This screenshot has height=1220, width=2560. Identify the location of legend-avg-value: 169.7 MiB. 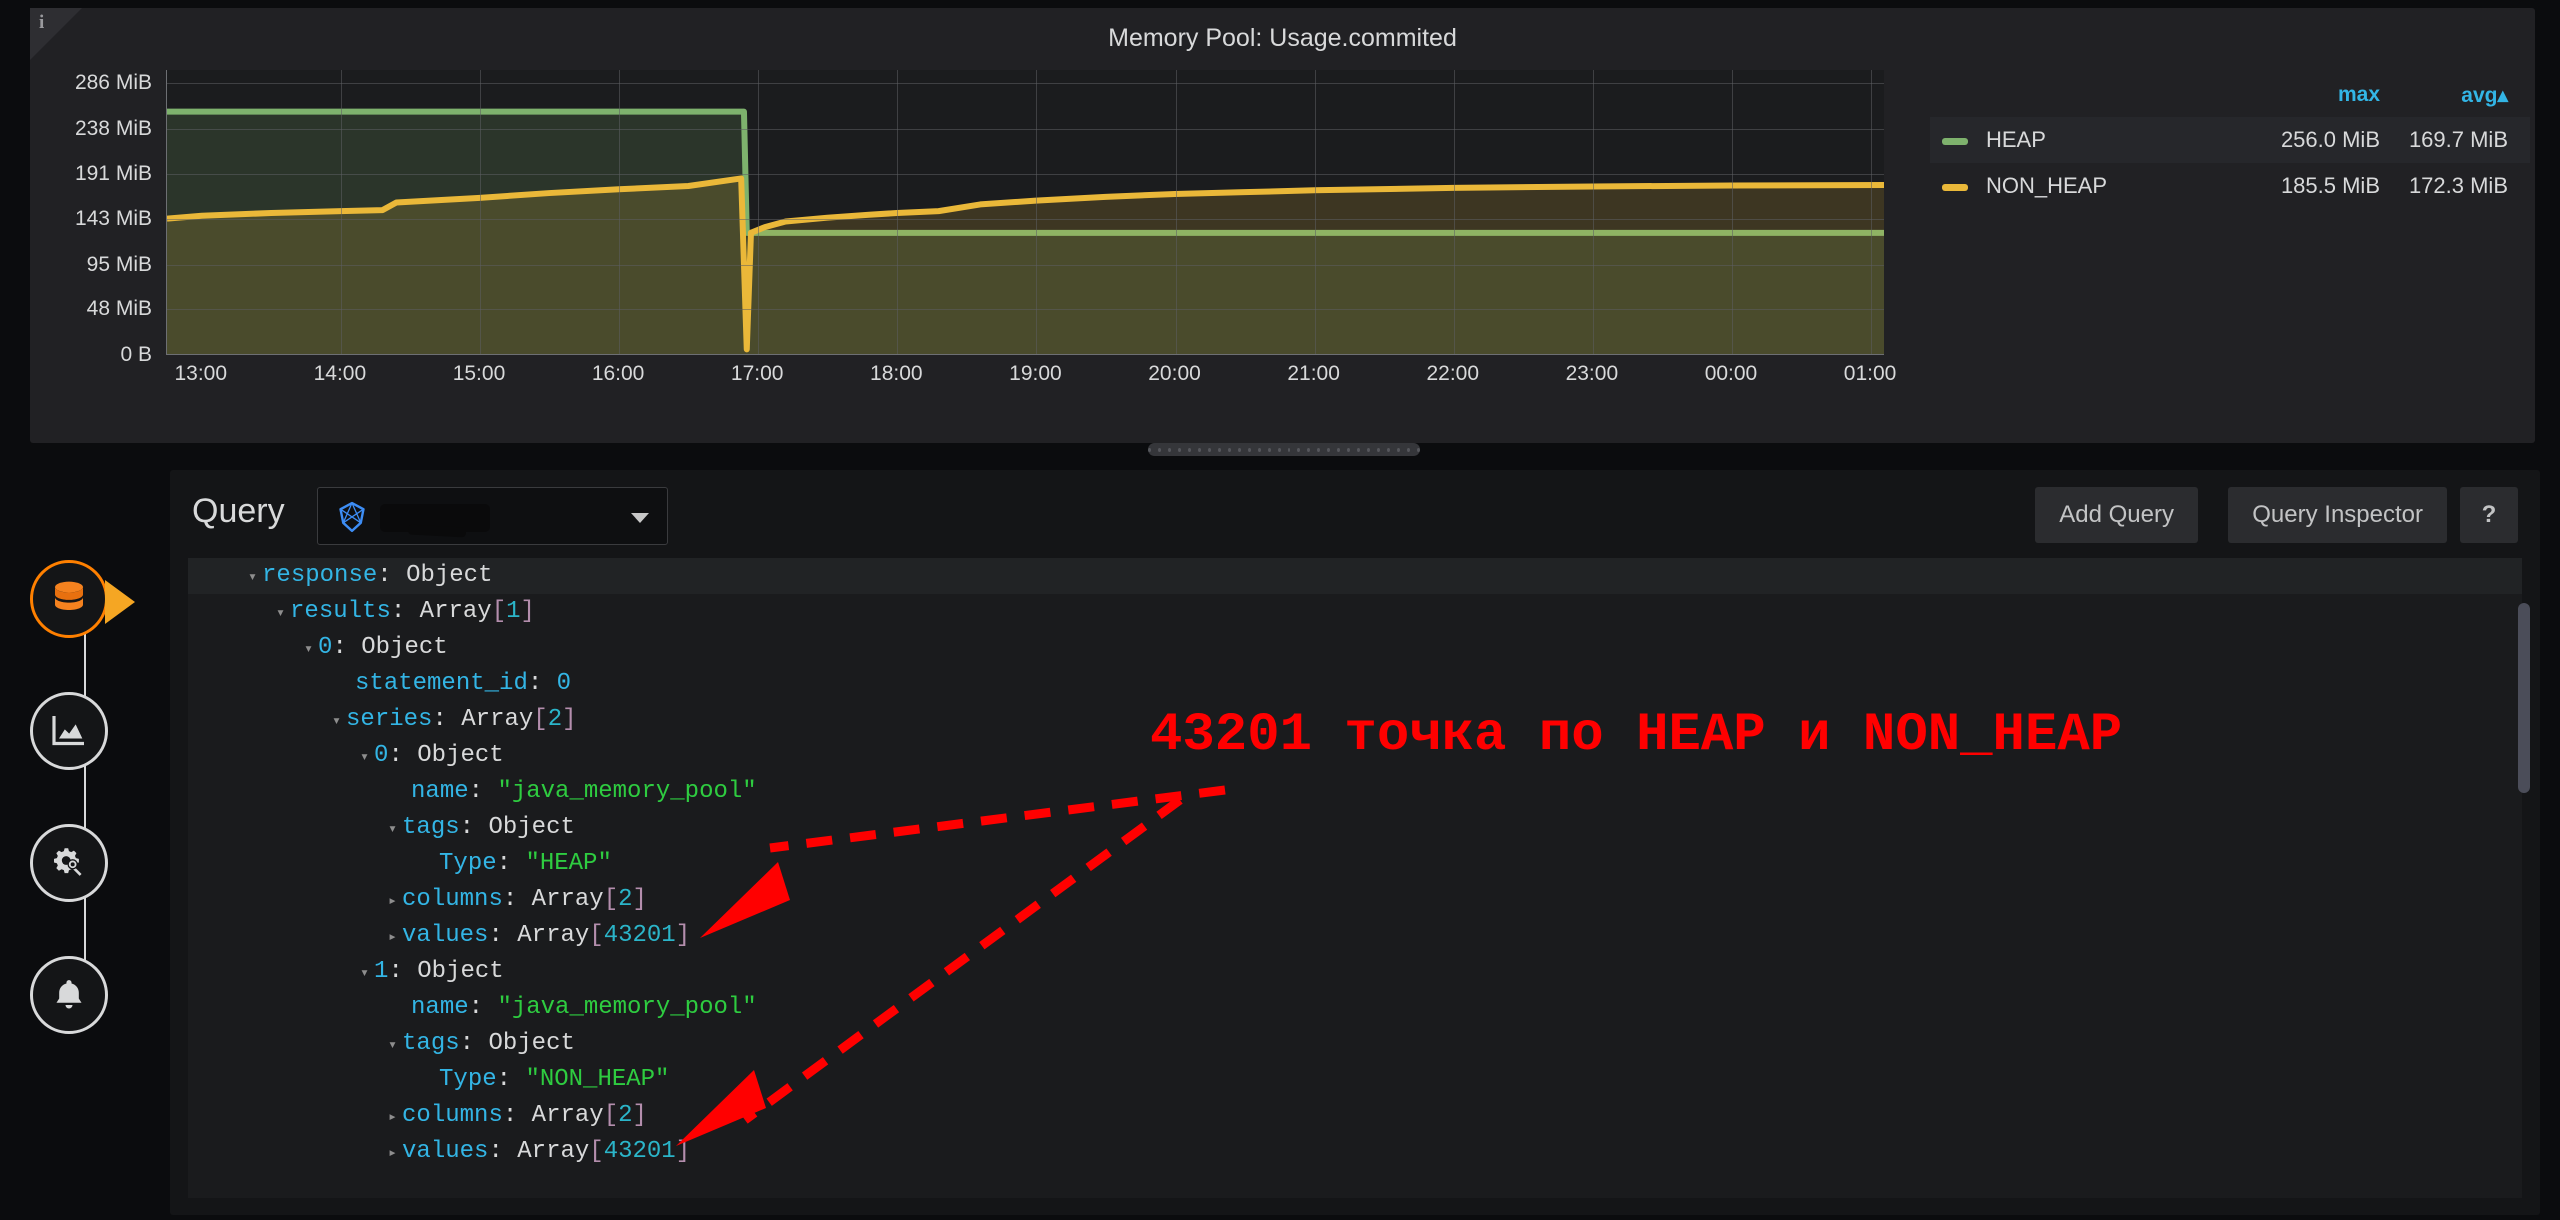
(2458, 139).